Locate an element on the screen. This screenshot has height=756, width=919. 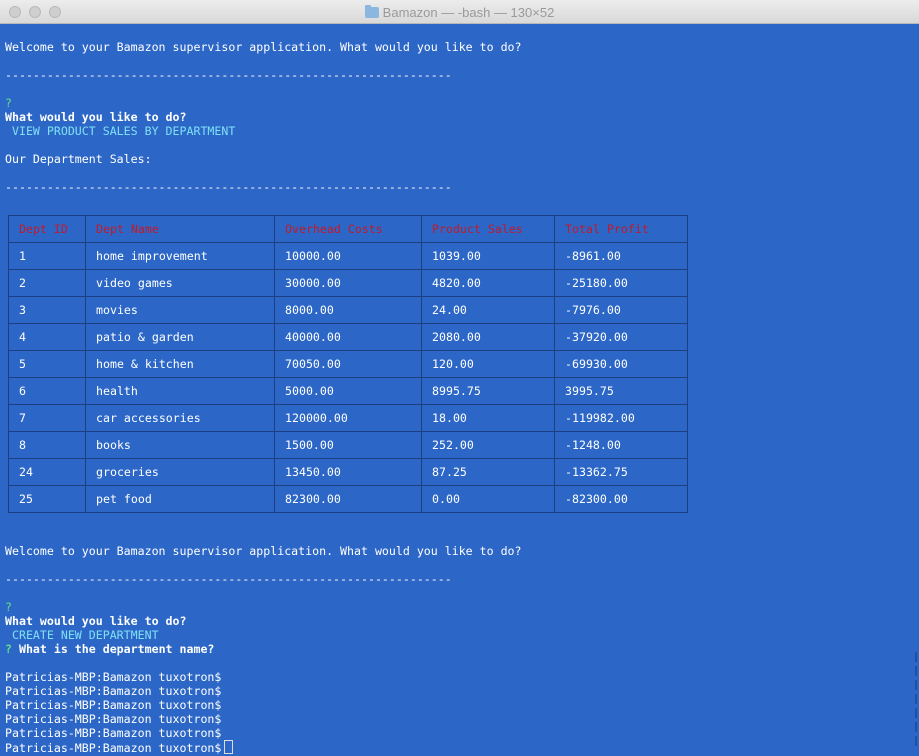
sales-heading: Our Department Sales: is located at coordinates (78, 159).